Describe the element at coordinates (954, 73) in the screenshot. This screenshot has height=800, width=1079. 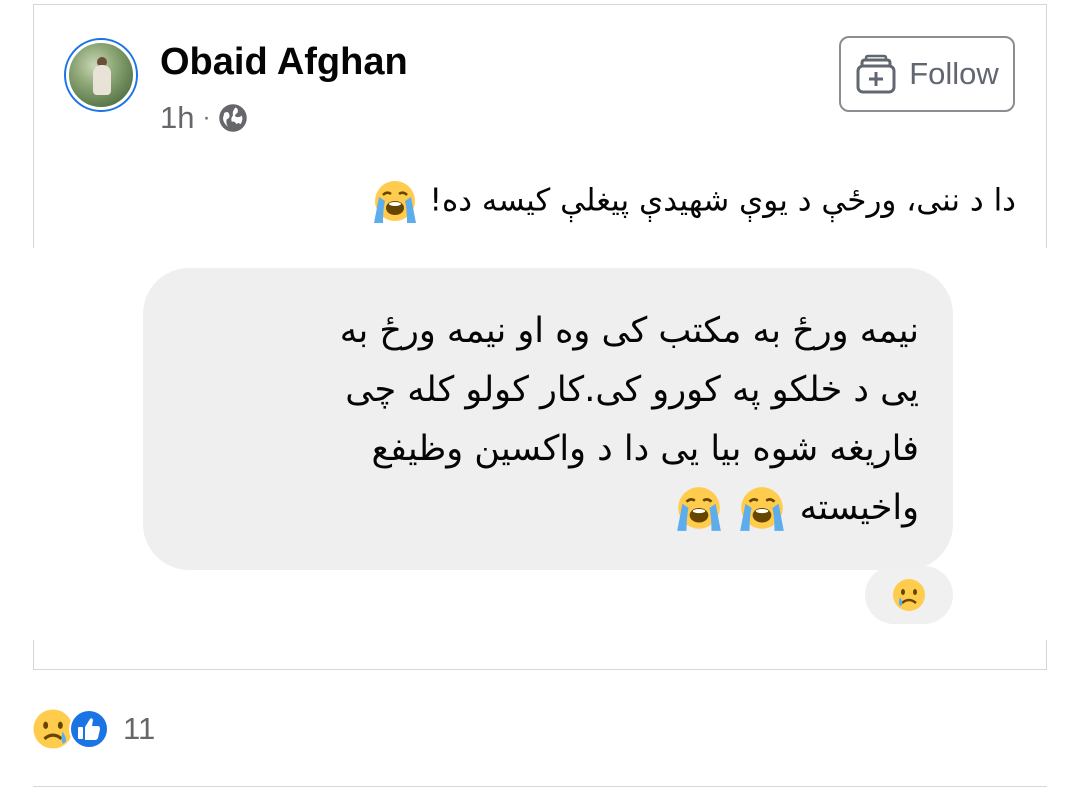
I see `follow-label: Follow` at that location.